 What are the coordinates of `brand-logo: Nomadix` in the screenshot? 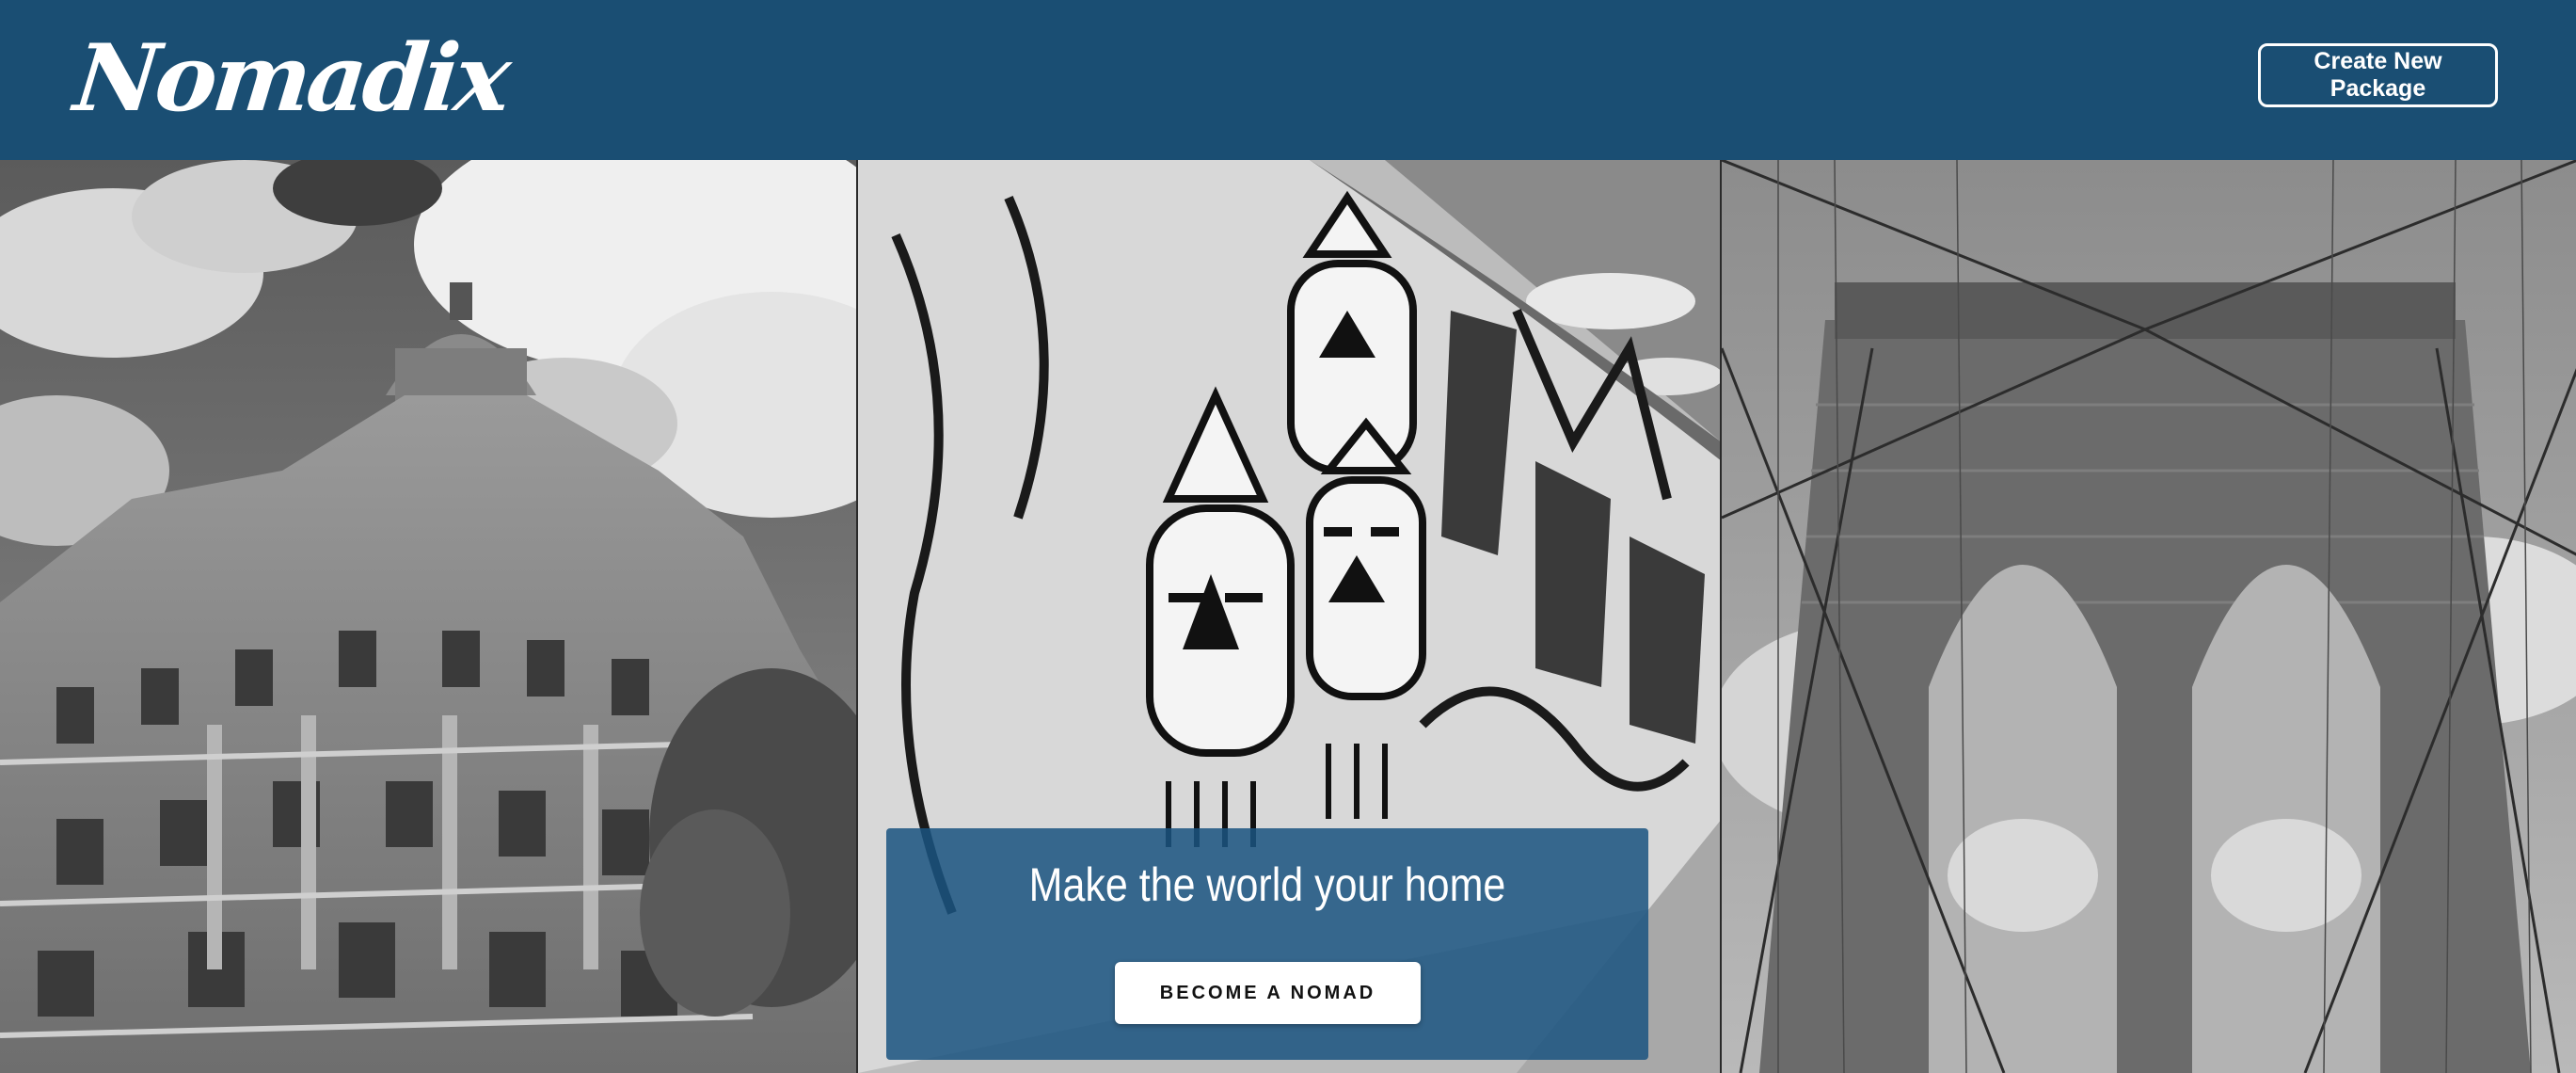 It's located at (291, 79).